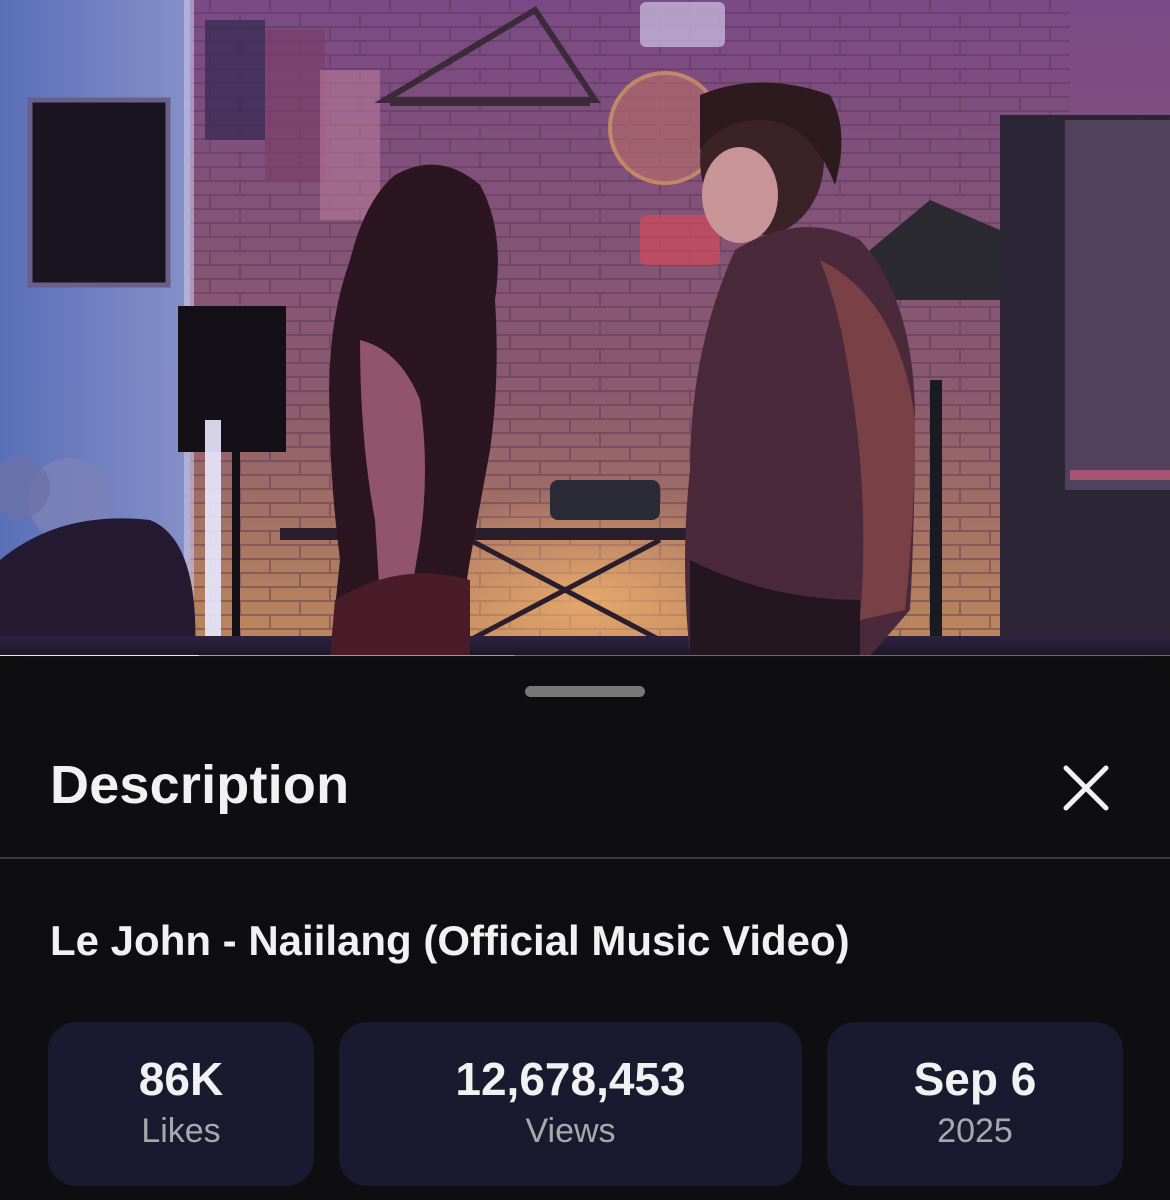 Image resolution: width=1170 pixels, height=1200 pixels. Describe the element at coordinates (570, 1131) in the screenshot. I see `views-label: Views` at that location.